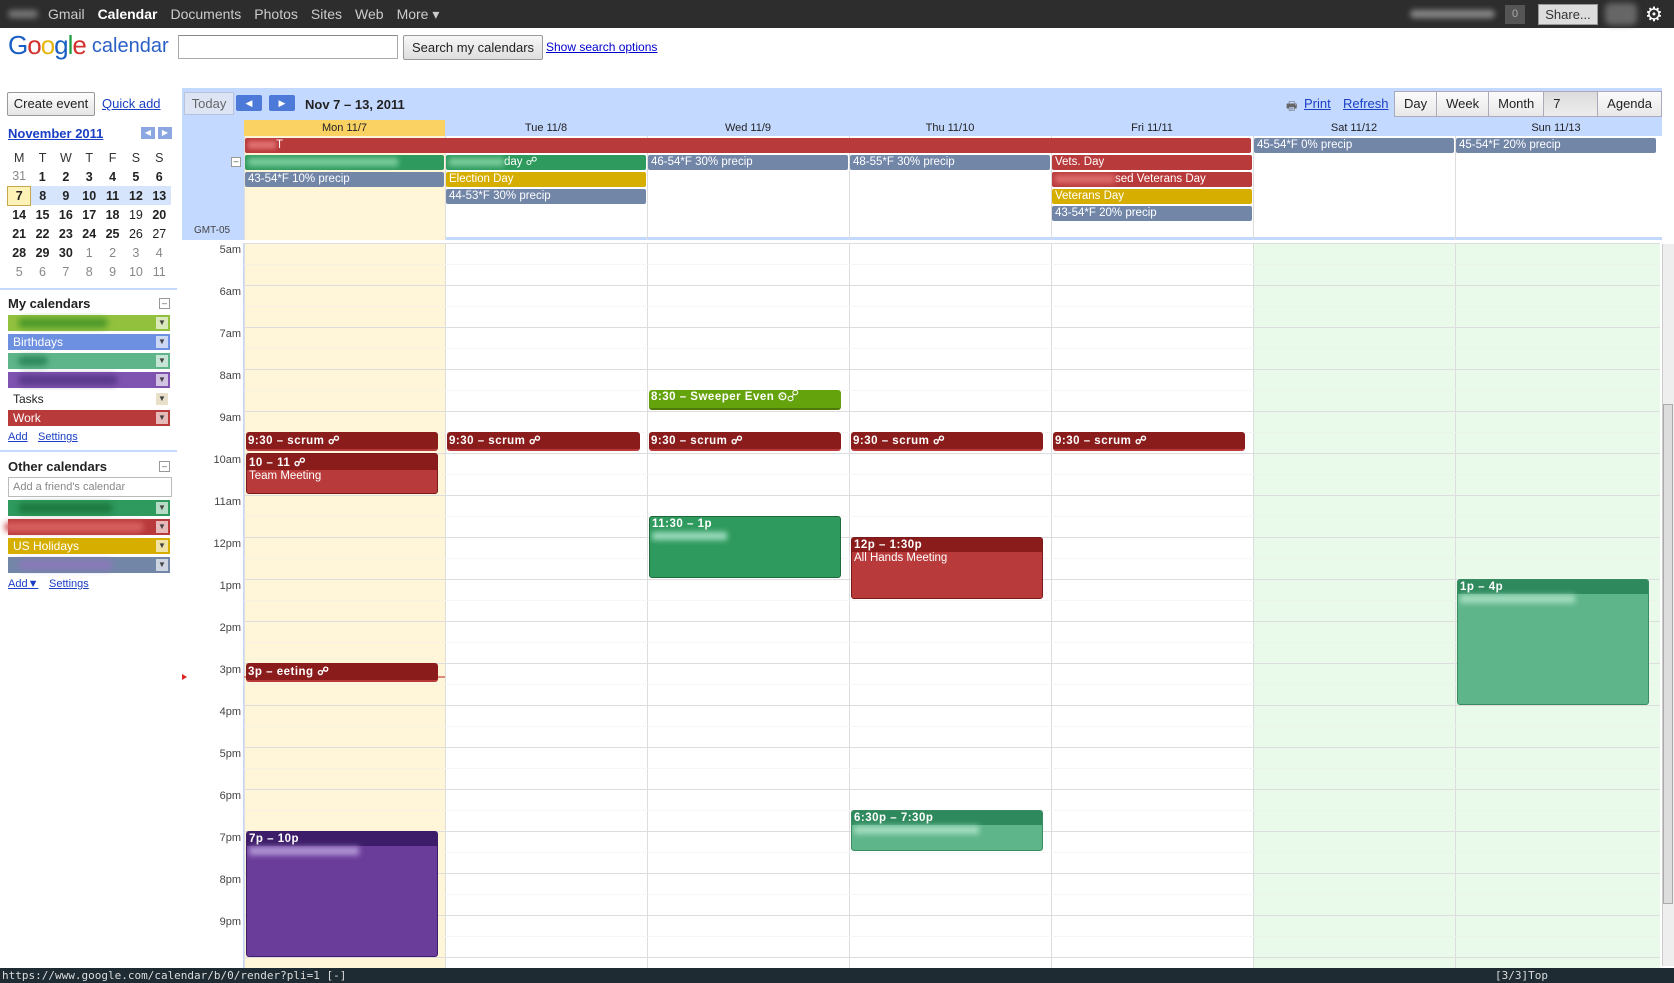  I want to click on settings-link: Settings, so click(69, 584).